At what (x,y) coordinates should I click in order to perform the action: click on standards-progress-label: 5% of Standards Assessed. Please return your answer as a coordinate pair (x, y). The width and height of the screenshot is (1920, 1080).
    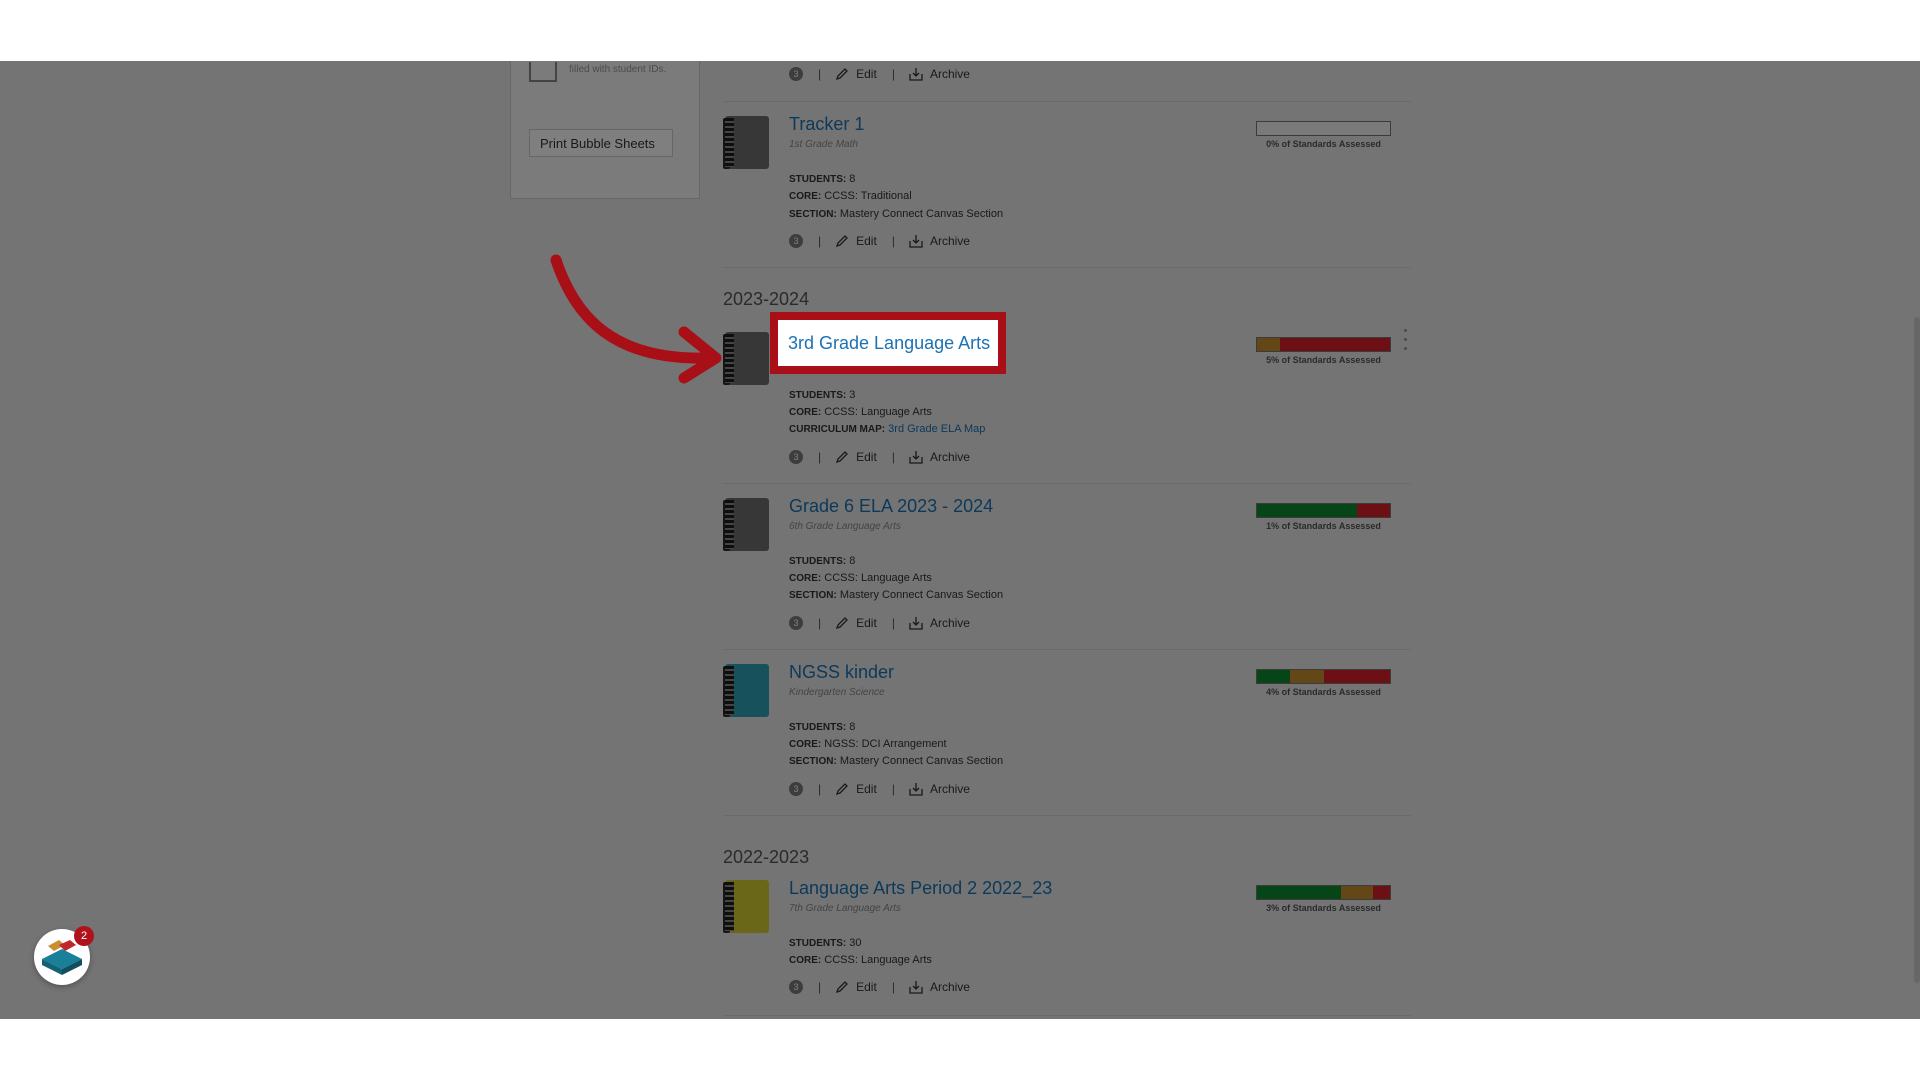
    Looking at the image, I should click on (1323, 360).